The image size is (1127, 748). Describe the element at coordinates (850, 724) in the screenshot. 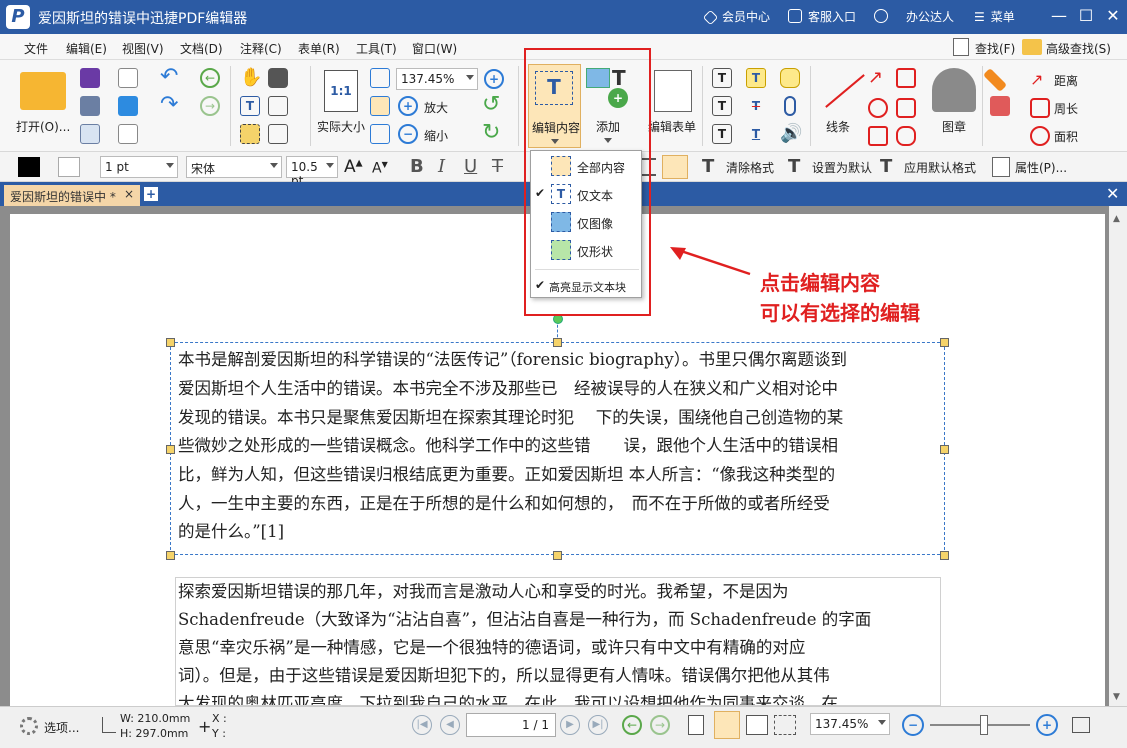

I see `zoom-level-select: 137.45%` at that location.